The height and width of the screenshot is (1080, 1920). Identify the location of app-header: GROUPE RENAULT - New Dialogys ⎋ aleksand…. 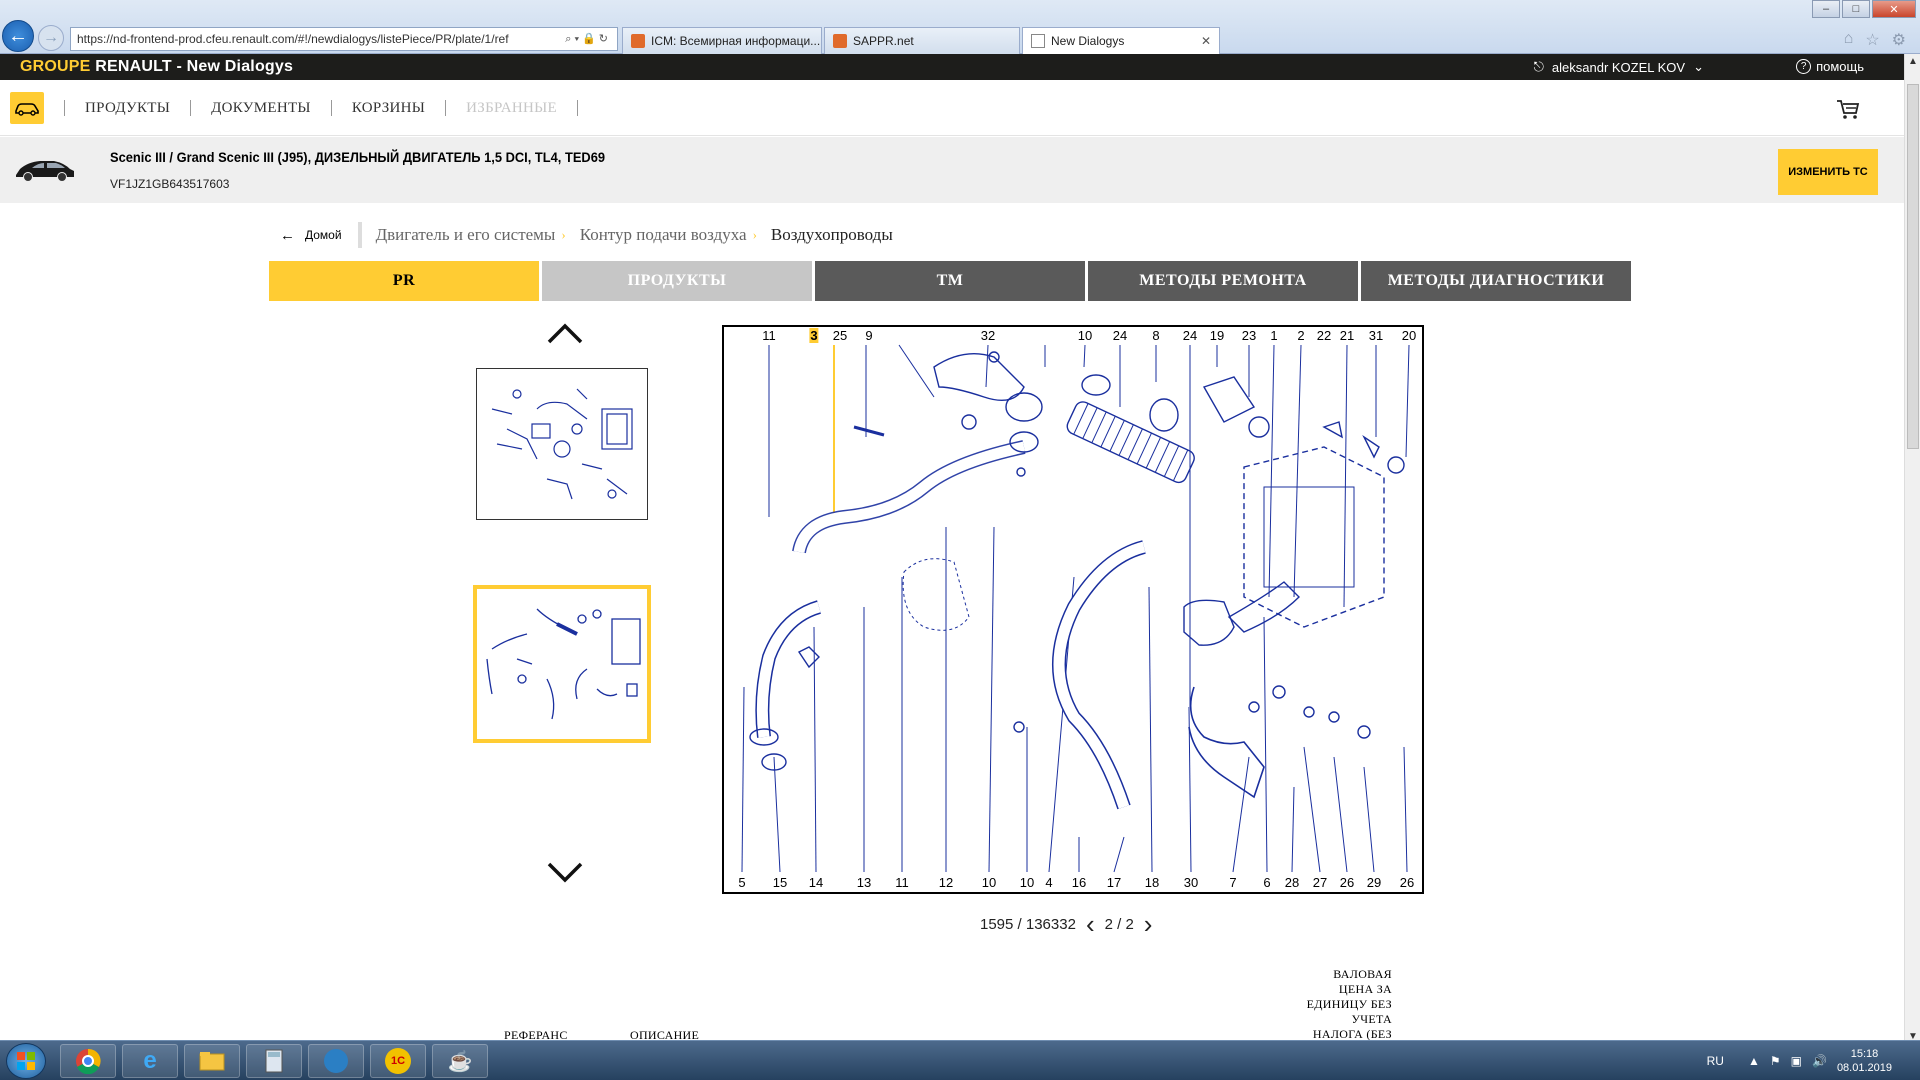
(952, 67).